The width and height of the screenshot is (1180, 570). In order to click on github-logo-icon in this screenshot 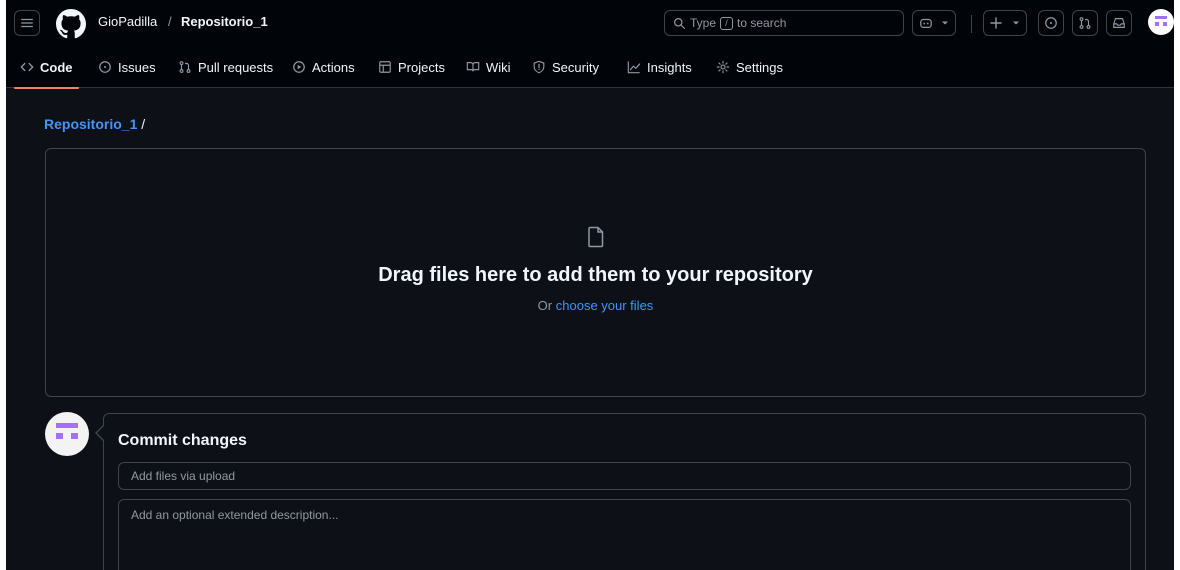, I will do `click(71, 24)`.